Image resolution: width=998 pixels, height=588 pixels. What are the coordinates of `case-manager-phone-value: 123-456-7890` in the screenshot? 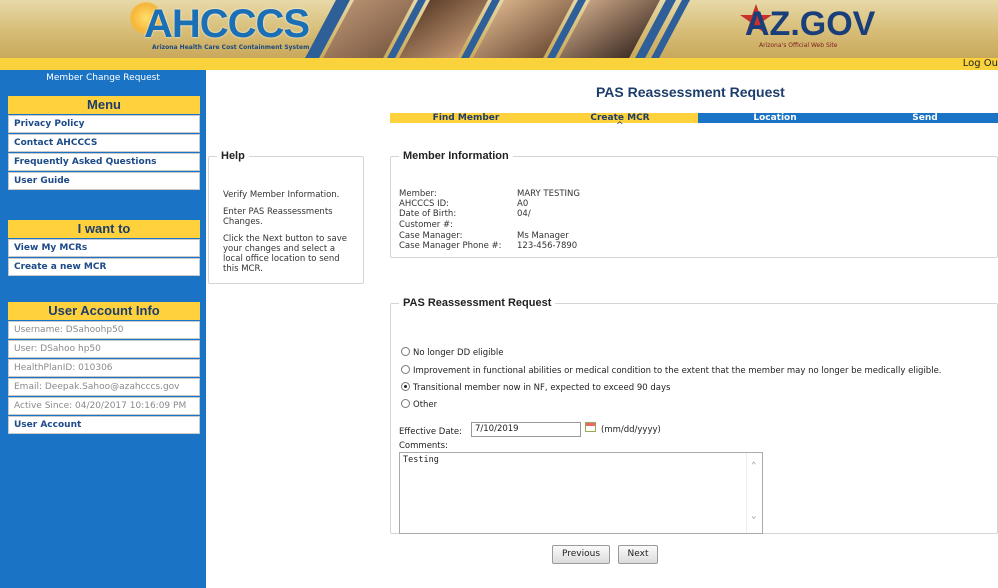 It's located at (547, 246).